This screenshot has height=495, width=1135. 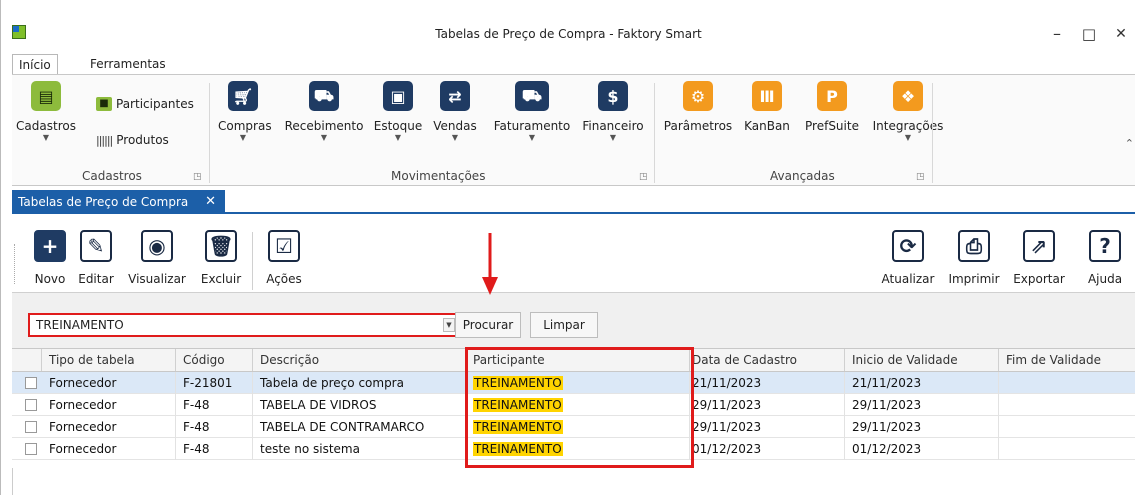 I want to click on table-cell: TABELA DE CONTRAMARCO, so click(x=359, y=427).